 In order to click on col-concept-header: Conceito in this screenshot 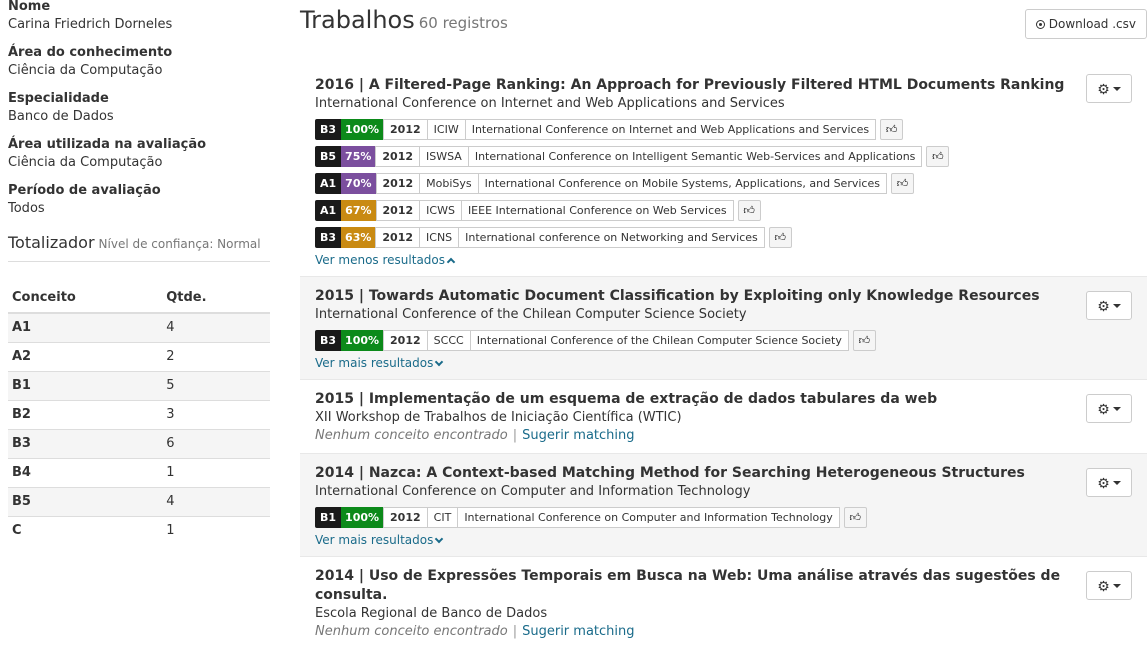, I will do `click(77, 300)`.